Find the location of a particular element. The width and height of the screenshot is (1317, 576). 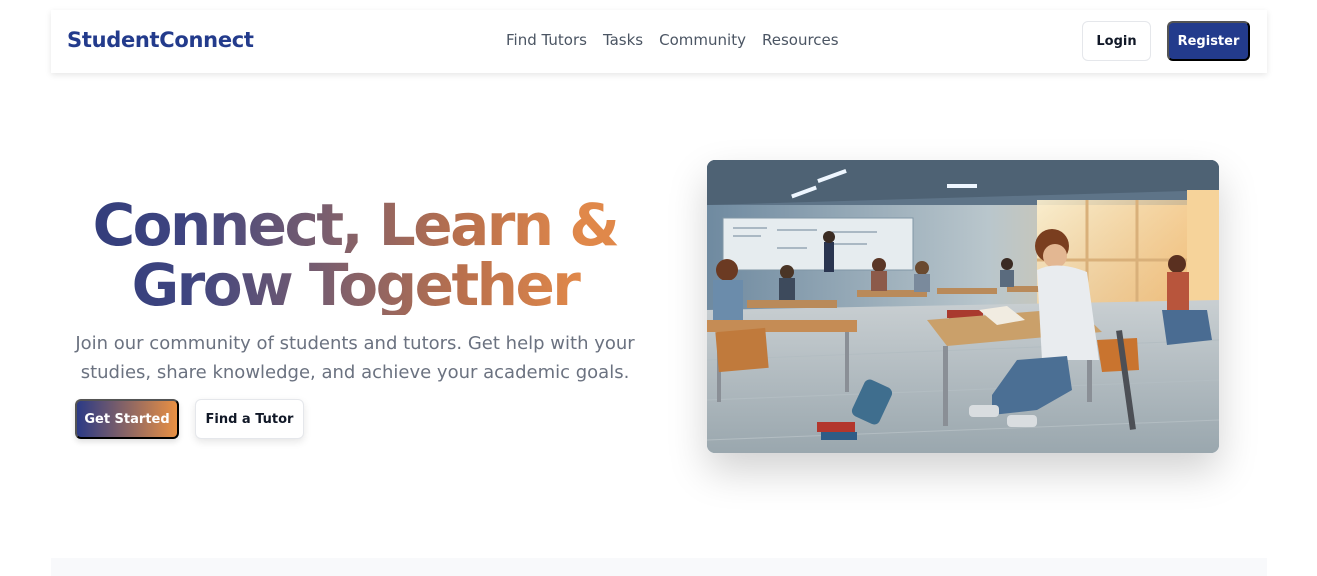

nav-link-community: Community is located at coordinates (702, 40).